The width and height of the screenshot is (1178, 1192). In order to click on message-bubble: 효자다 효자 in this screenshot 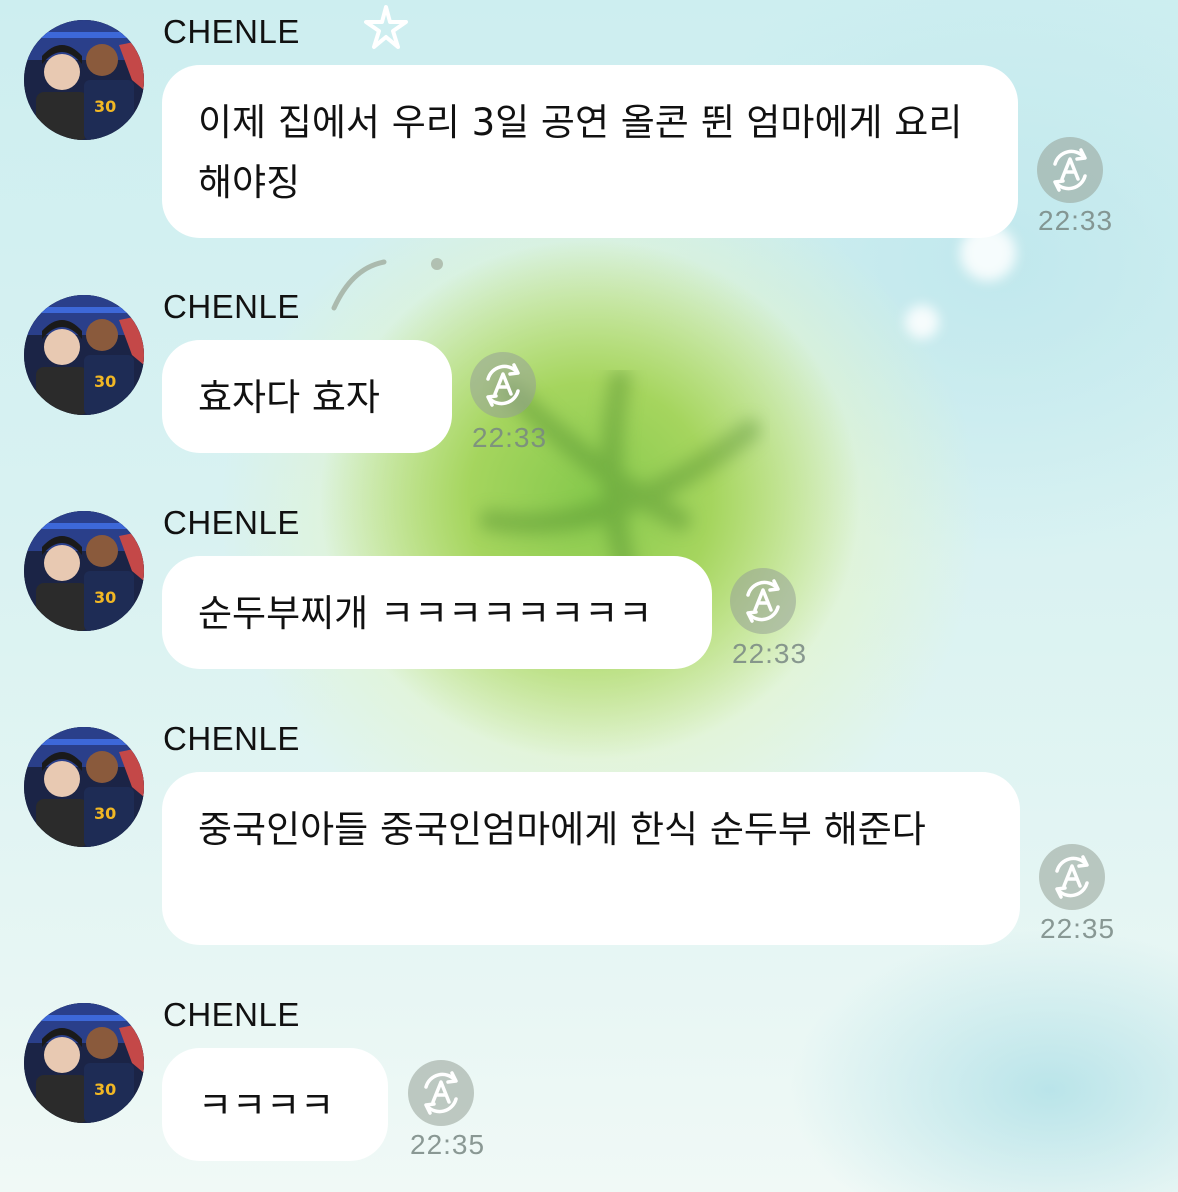, I will do `click(307, 396)`.